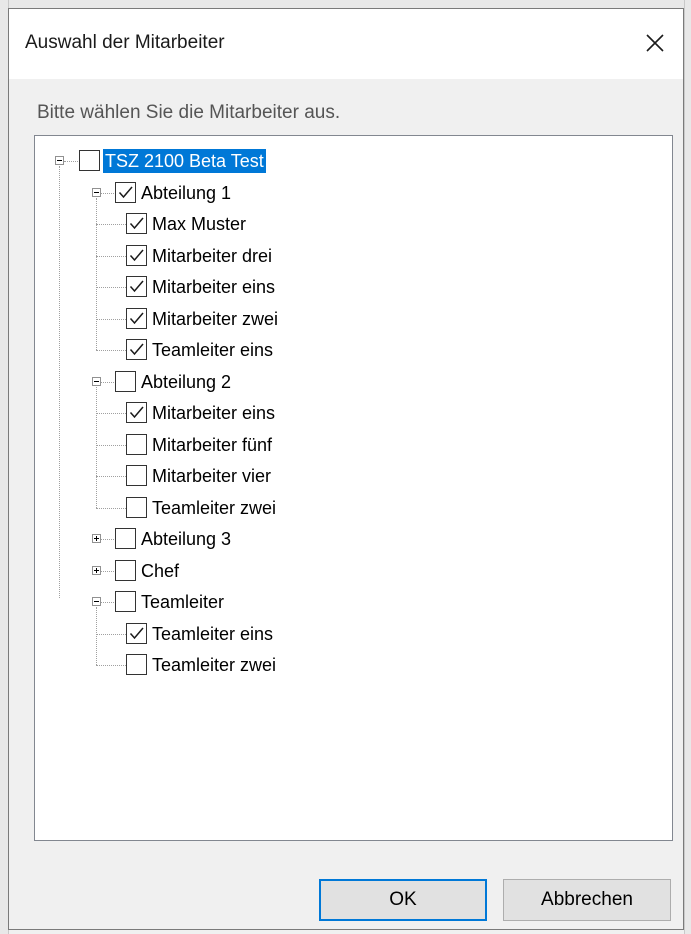 Image resolution: width=691 pixels, height=934 pixels. Describe the element at coordinates (189, 112) in the screenshot. I see `instruction-text: Bitte wählen Sie die Mitarbeiter aus.` at that location.